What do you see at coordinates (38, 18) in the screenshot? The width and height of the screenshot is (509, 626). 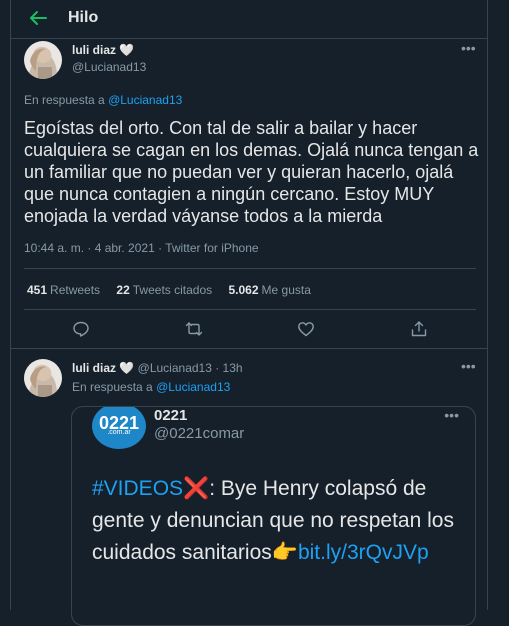 I see `back-arrow-icon` at bounding box center [38, 18].